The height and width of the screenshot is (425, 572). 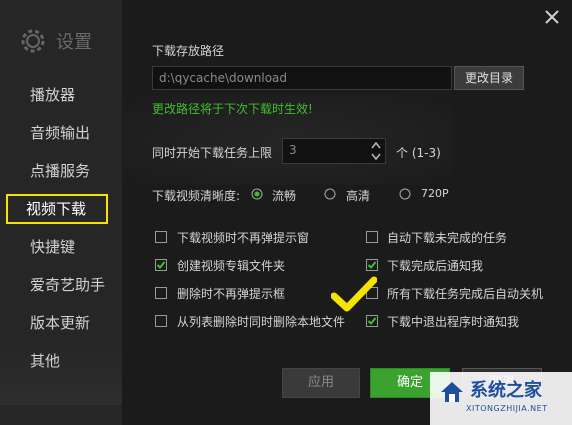 I want to click on watermark-subtext: XITONGZHIJIA.NET, so click(x=507, y=408).